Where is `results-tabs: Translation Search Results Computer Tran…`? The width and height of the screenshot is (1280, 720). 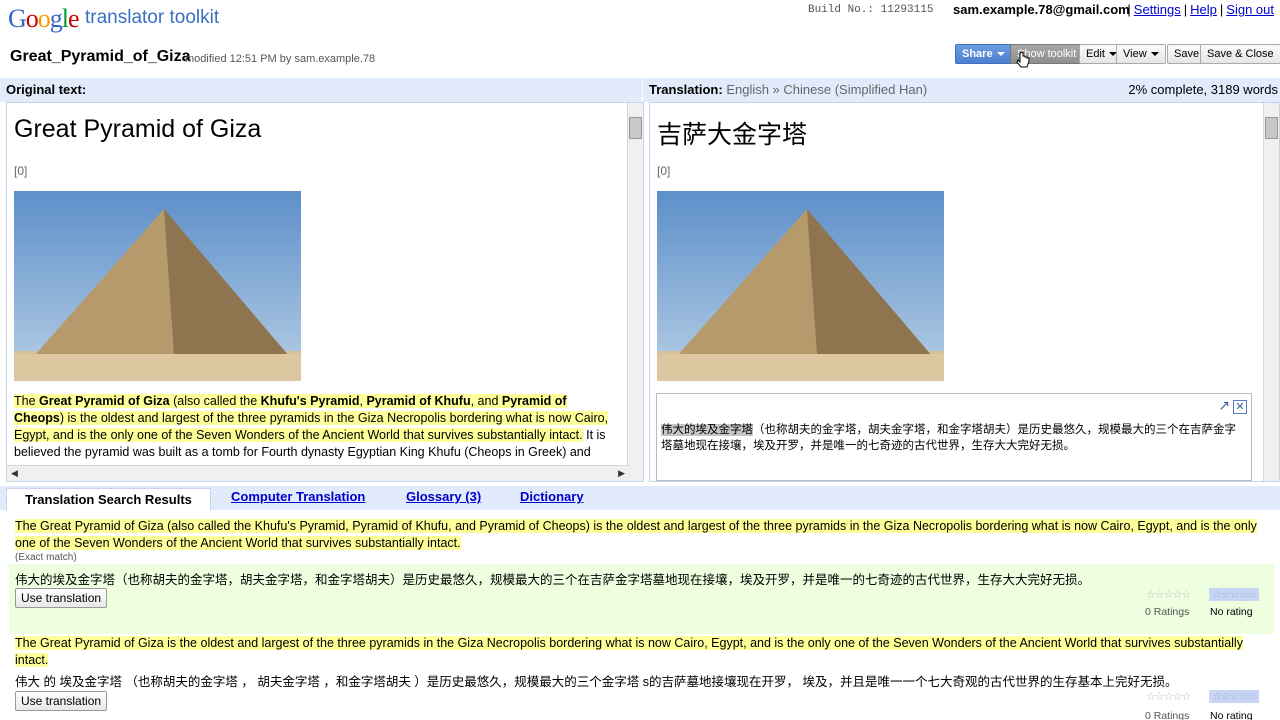
results-tabs: Translation Search Results Computer Tran… is located at coordinates (640, 498).